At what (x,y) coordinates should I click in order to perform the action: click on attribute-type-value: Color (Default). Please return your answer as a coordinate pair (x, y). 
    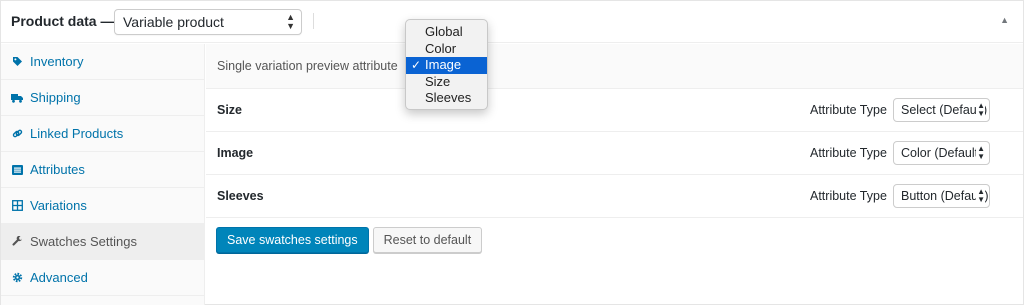
    Looking at the image, I should click on (942, 153).